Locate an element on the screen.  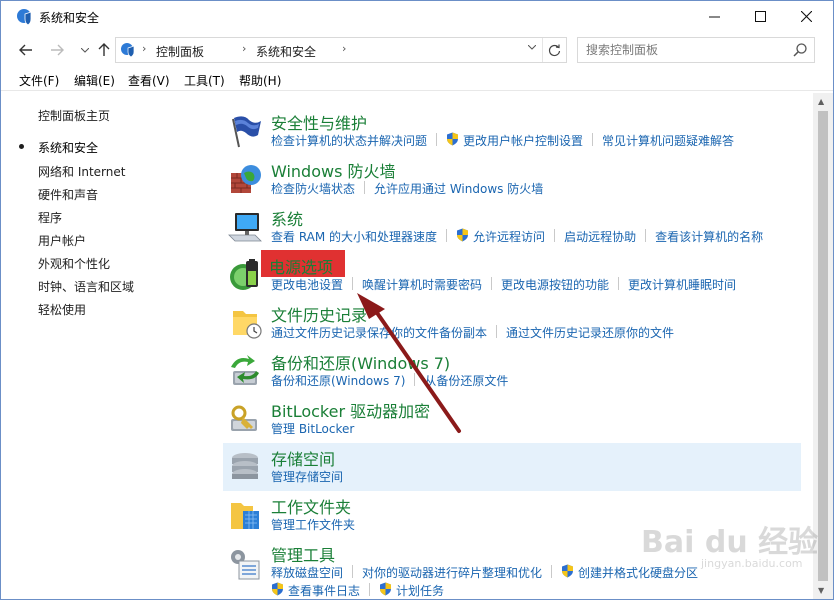
task-link: 查看事件日志 is located at coordinates (324, 590).